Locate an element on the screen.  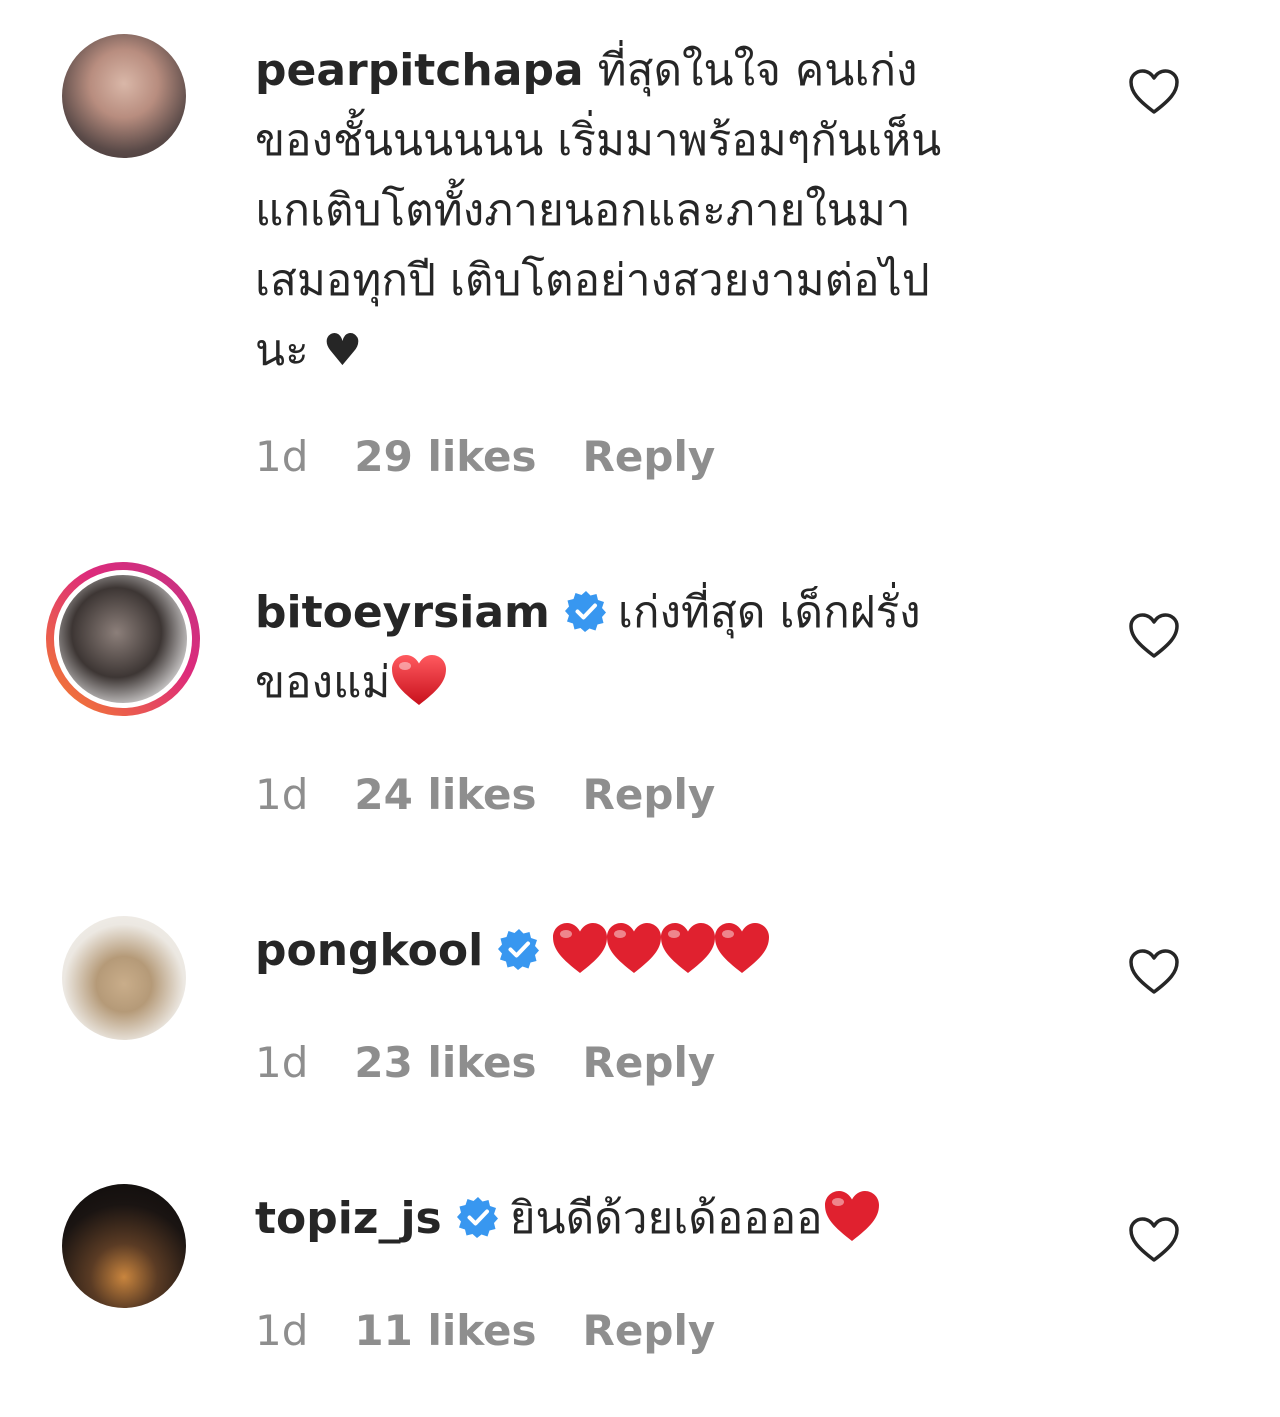
comment-text-line: เก่งที่สุด เด็กฝรั่ง is located at coordinates (769, 612).